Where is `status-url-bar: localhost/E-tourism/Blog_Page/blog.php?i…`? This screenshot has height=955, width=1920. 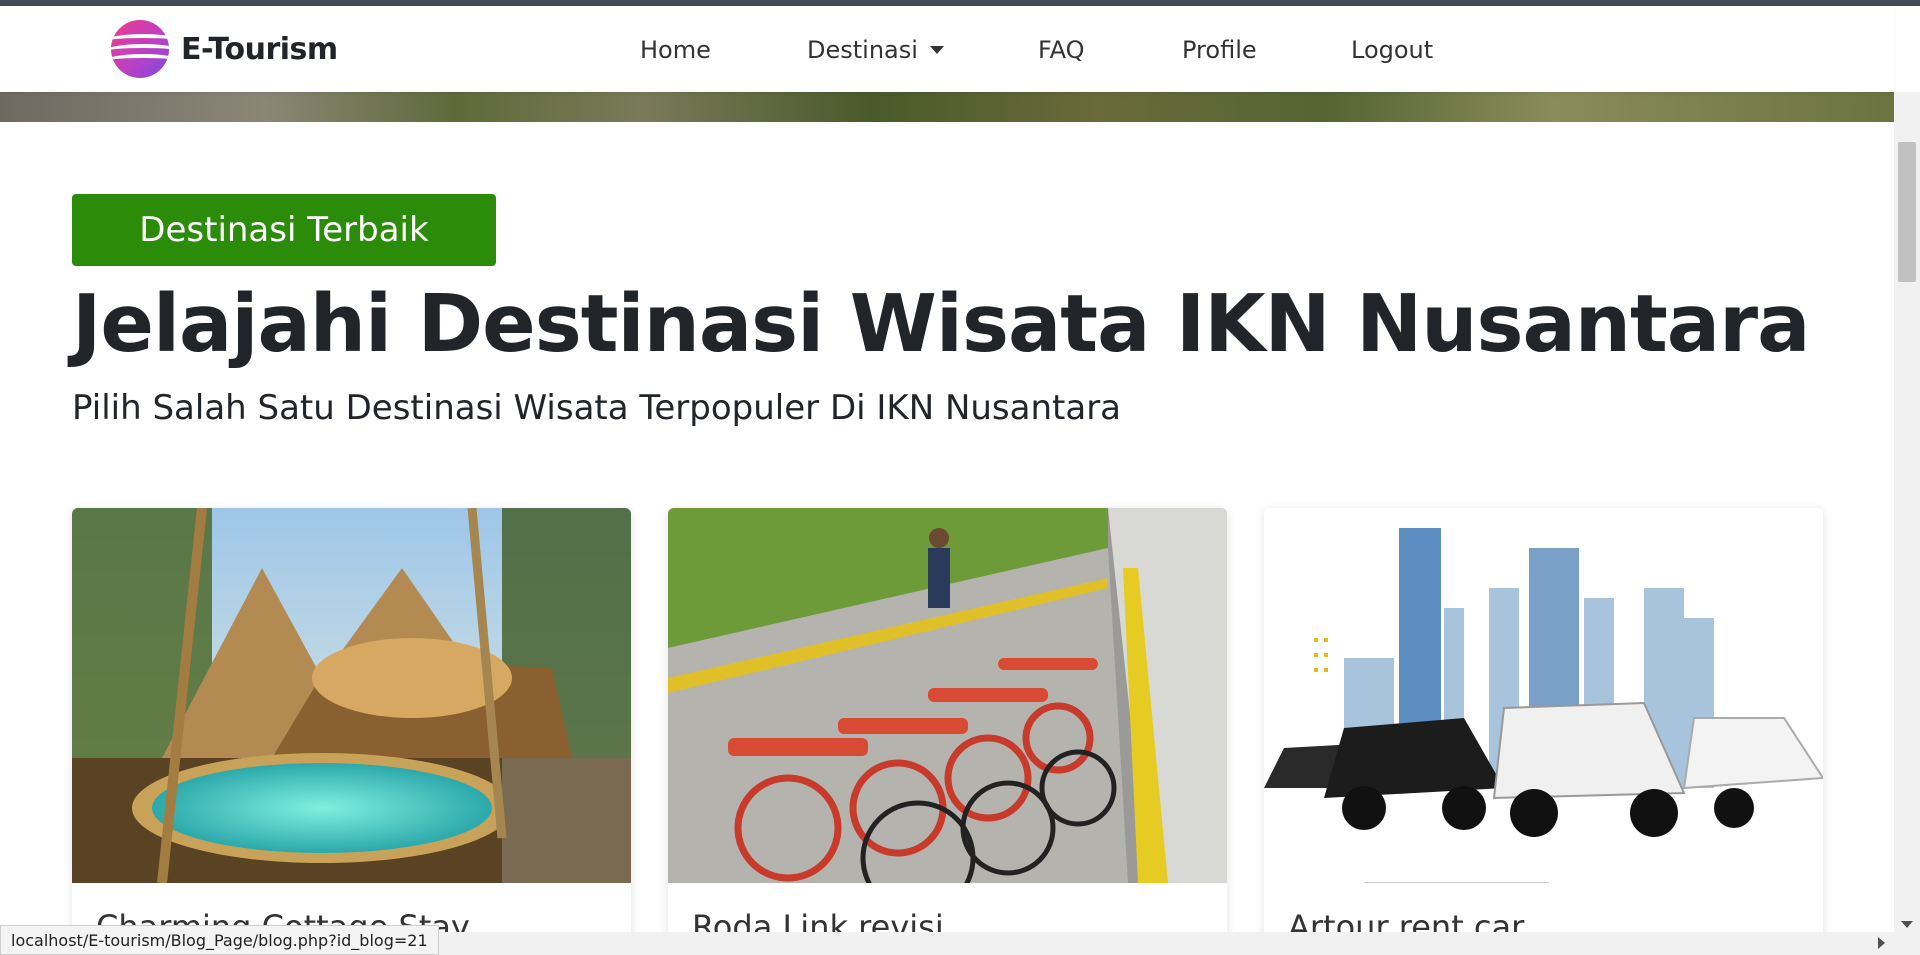
status-url-bar: localhost/E-tourism/Blog_Page/blog.php?i… is located at coordinates (219, 940).